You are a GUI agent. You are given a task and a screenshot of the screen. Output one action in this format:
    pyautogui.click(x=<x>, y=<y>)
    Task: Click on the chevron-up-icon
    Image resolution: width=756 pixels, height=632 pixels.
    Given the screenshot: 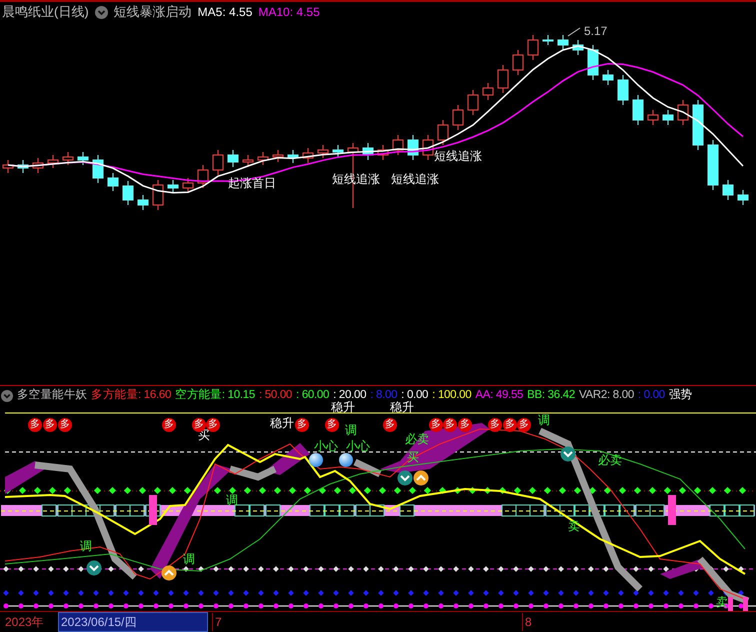 What is the action you would take?
    pyautogui.click(x=169, y=573)
    